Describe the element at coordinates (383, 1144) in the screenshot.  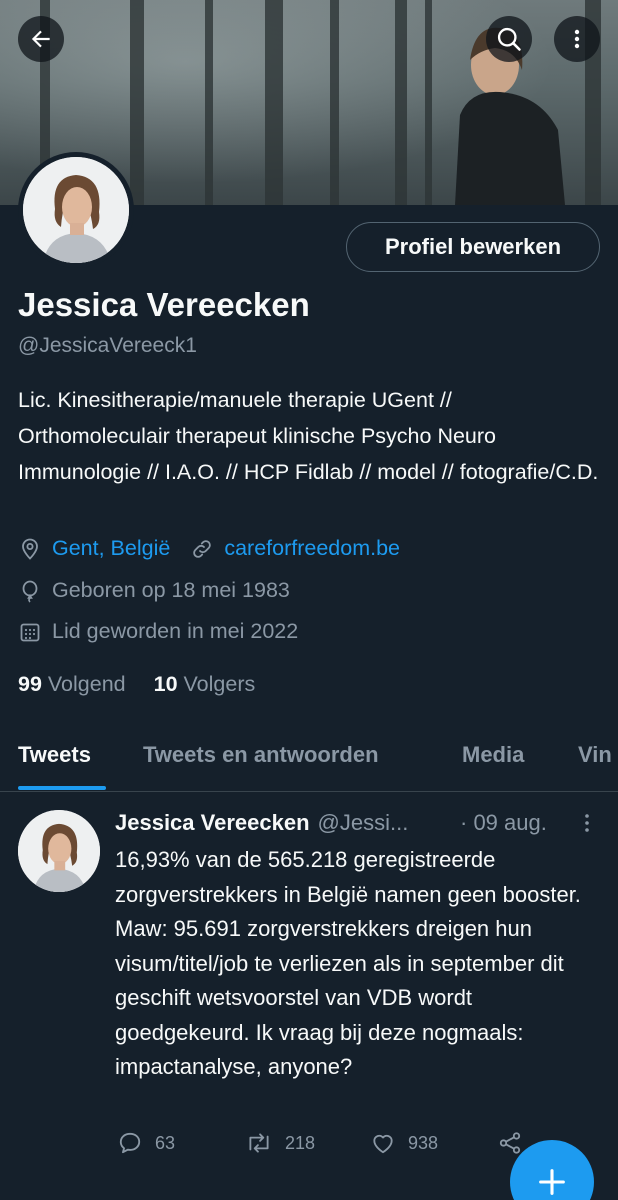
I see `heart-icon` at that location.